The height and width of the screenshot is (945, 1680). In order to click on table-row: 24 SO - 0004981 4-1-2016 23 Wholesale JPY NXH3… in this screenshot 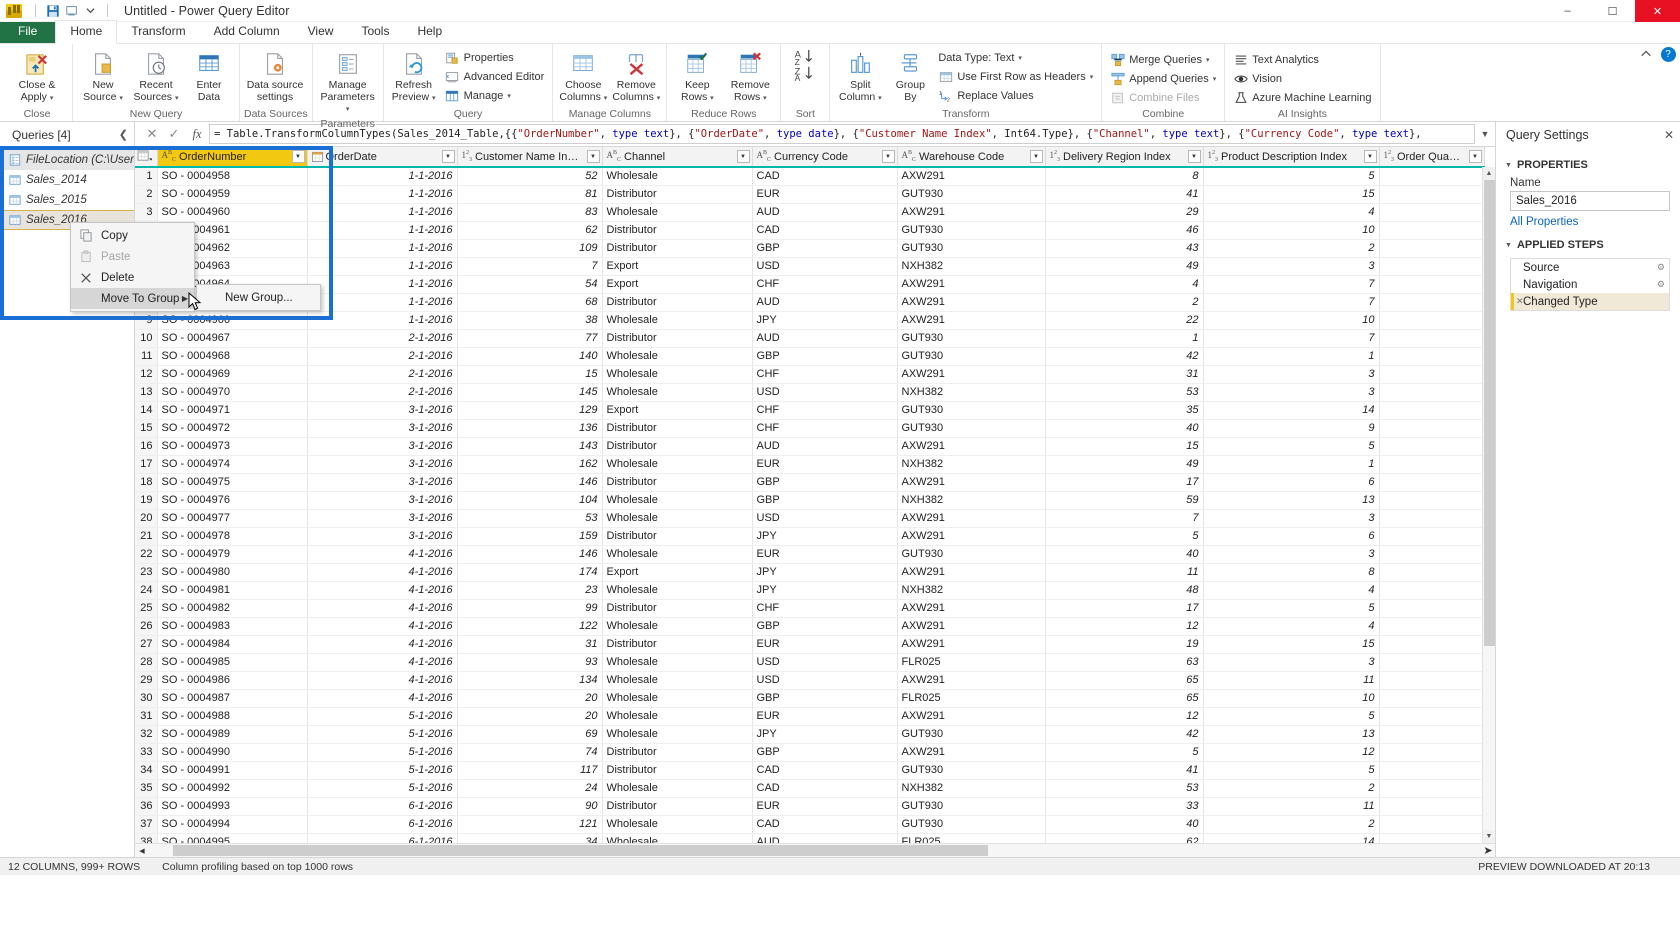, I will do `click(810, 590)`.